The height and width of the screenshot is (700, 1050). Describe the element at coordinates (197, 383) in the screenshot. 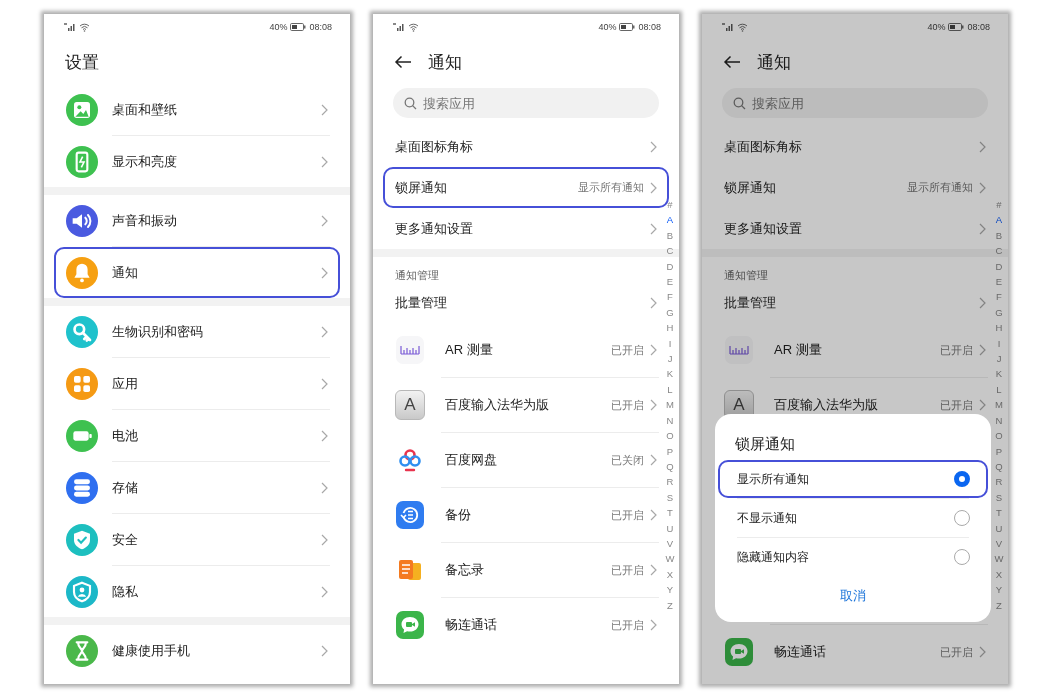

I see `settings-item: 应用` at that location.